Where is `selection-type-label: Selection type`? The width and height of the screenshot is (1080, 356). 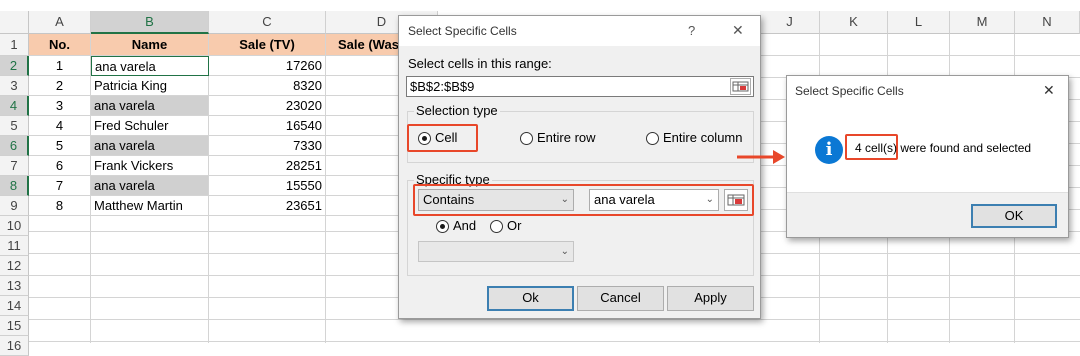 selection-type-label: Selection type is located at coordinates (457, 110).